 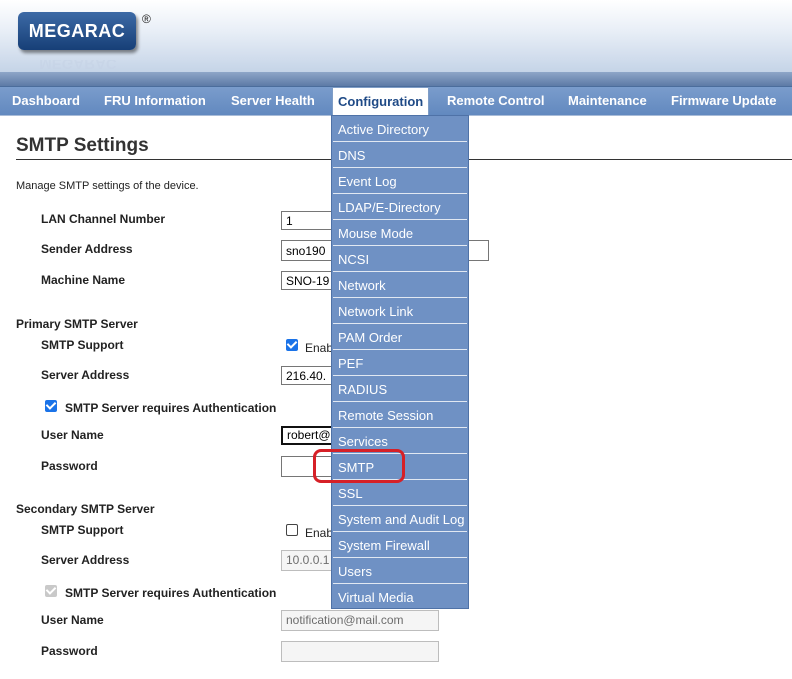 I want to click on secondary-enable-label: Enab, so click(x=319, y=533).